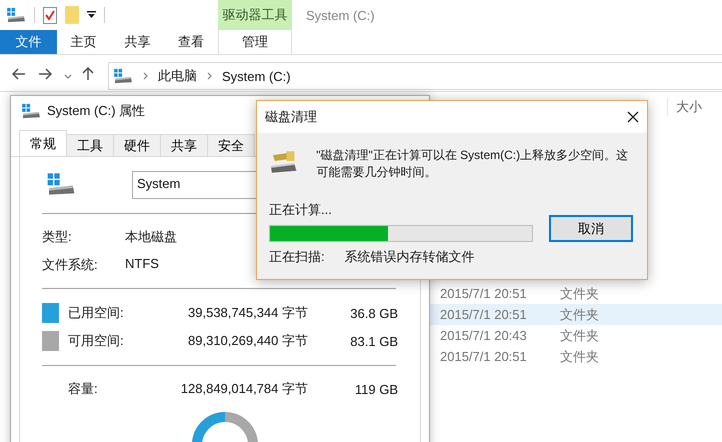 Image resolution: width=722 pixels, height=442 pixels. Describe the element at coordinates (91, 15) in the screenshot. I see `dropdown-icon` at that location.